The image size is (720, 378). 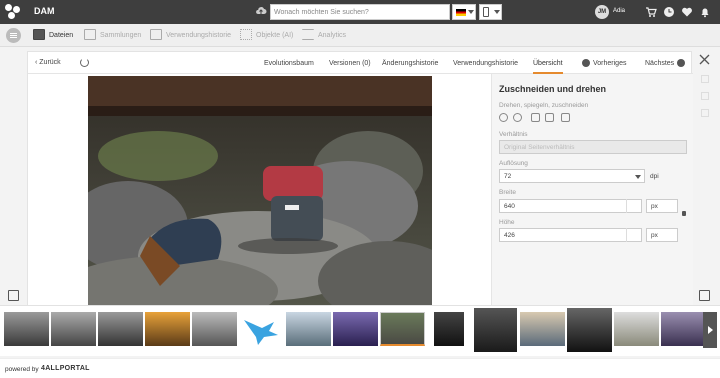 What do you see at coordinates (13, 295) in the screenshot?
I see `panel-toggle-left-icon` at bounding box center [13, 295].